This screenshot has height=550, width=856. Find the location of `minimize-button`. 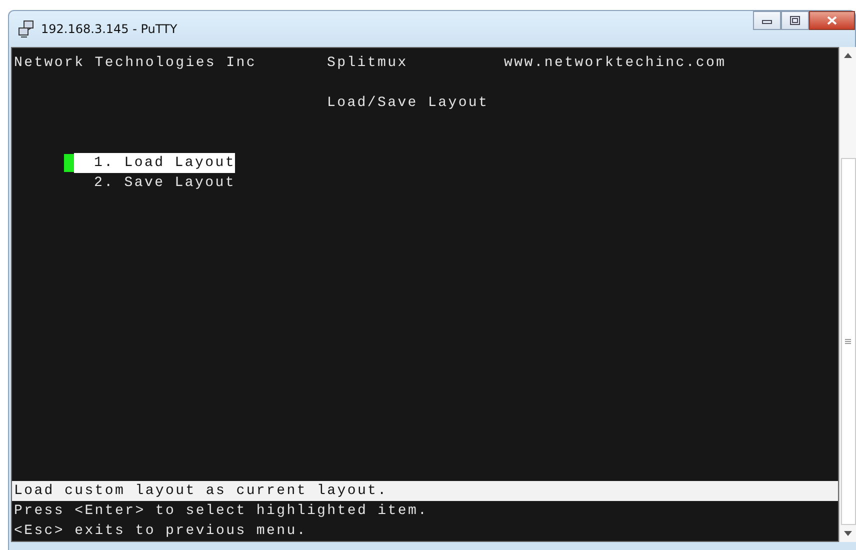

minimize-button is located at coordinates (767, 20).